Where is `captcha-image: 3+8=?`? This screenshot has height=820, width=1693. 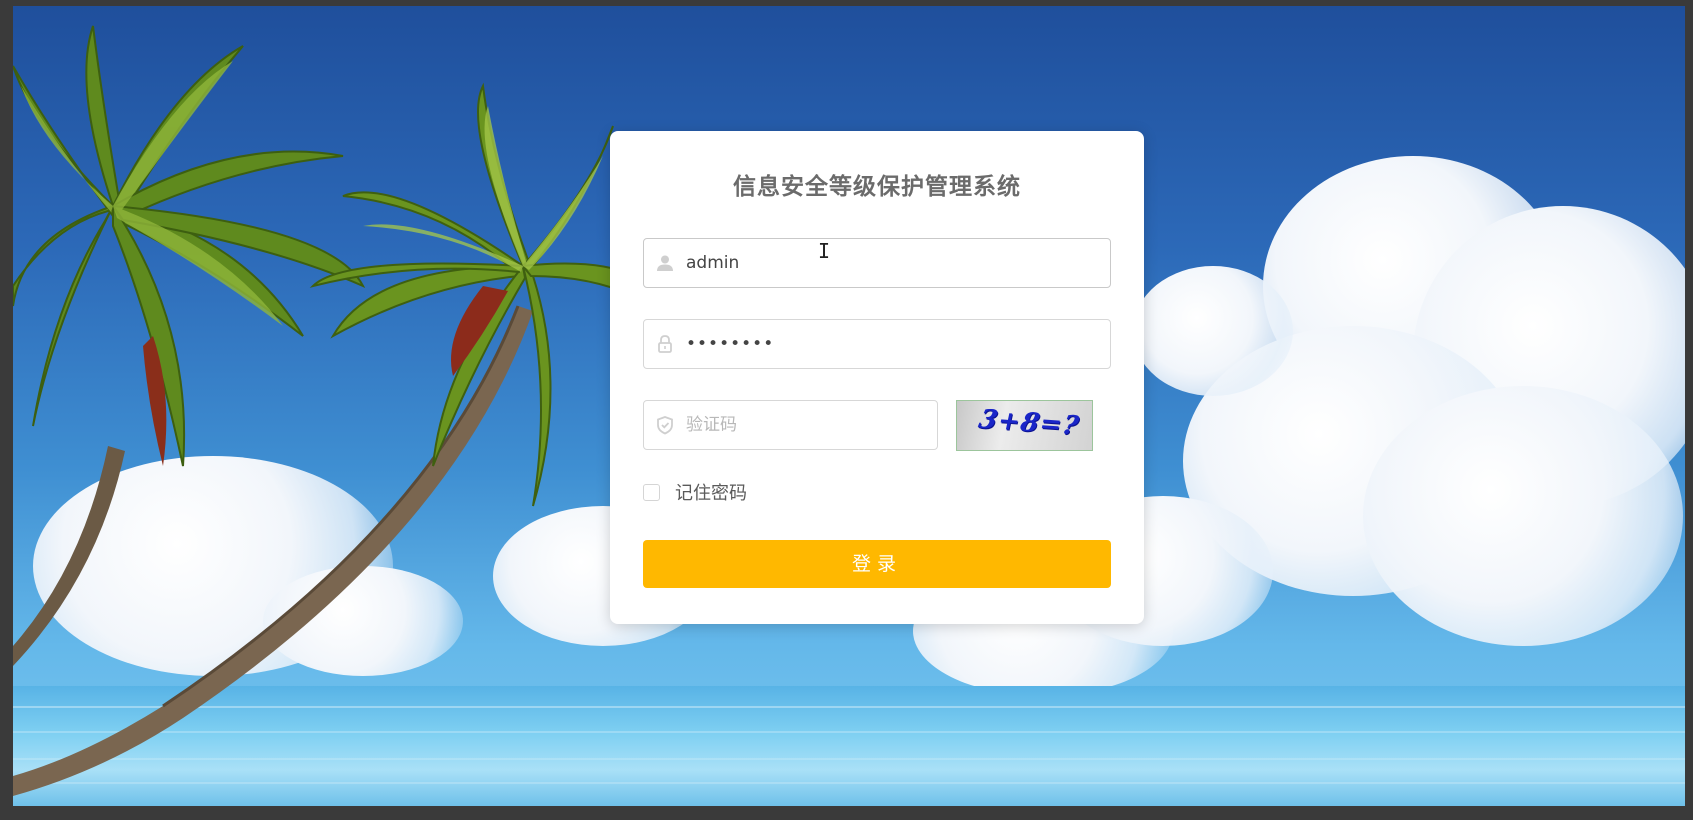 captcha-image: 3+8=? is located at coordinates (1024, 425).